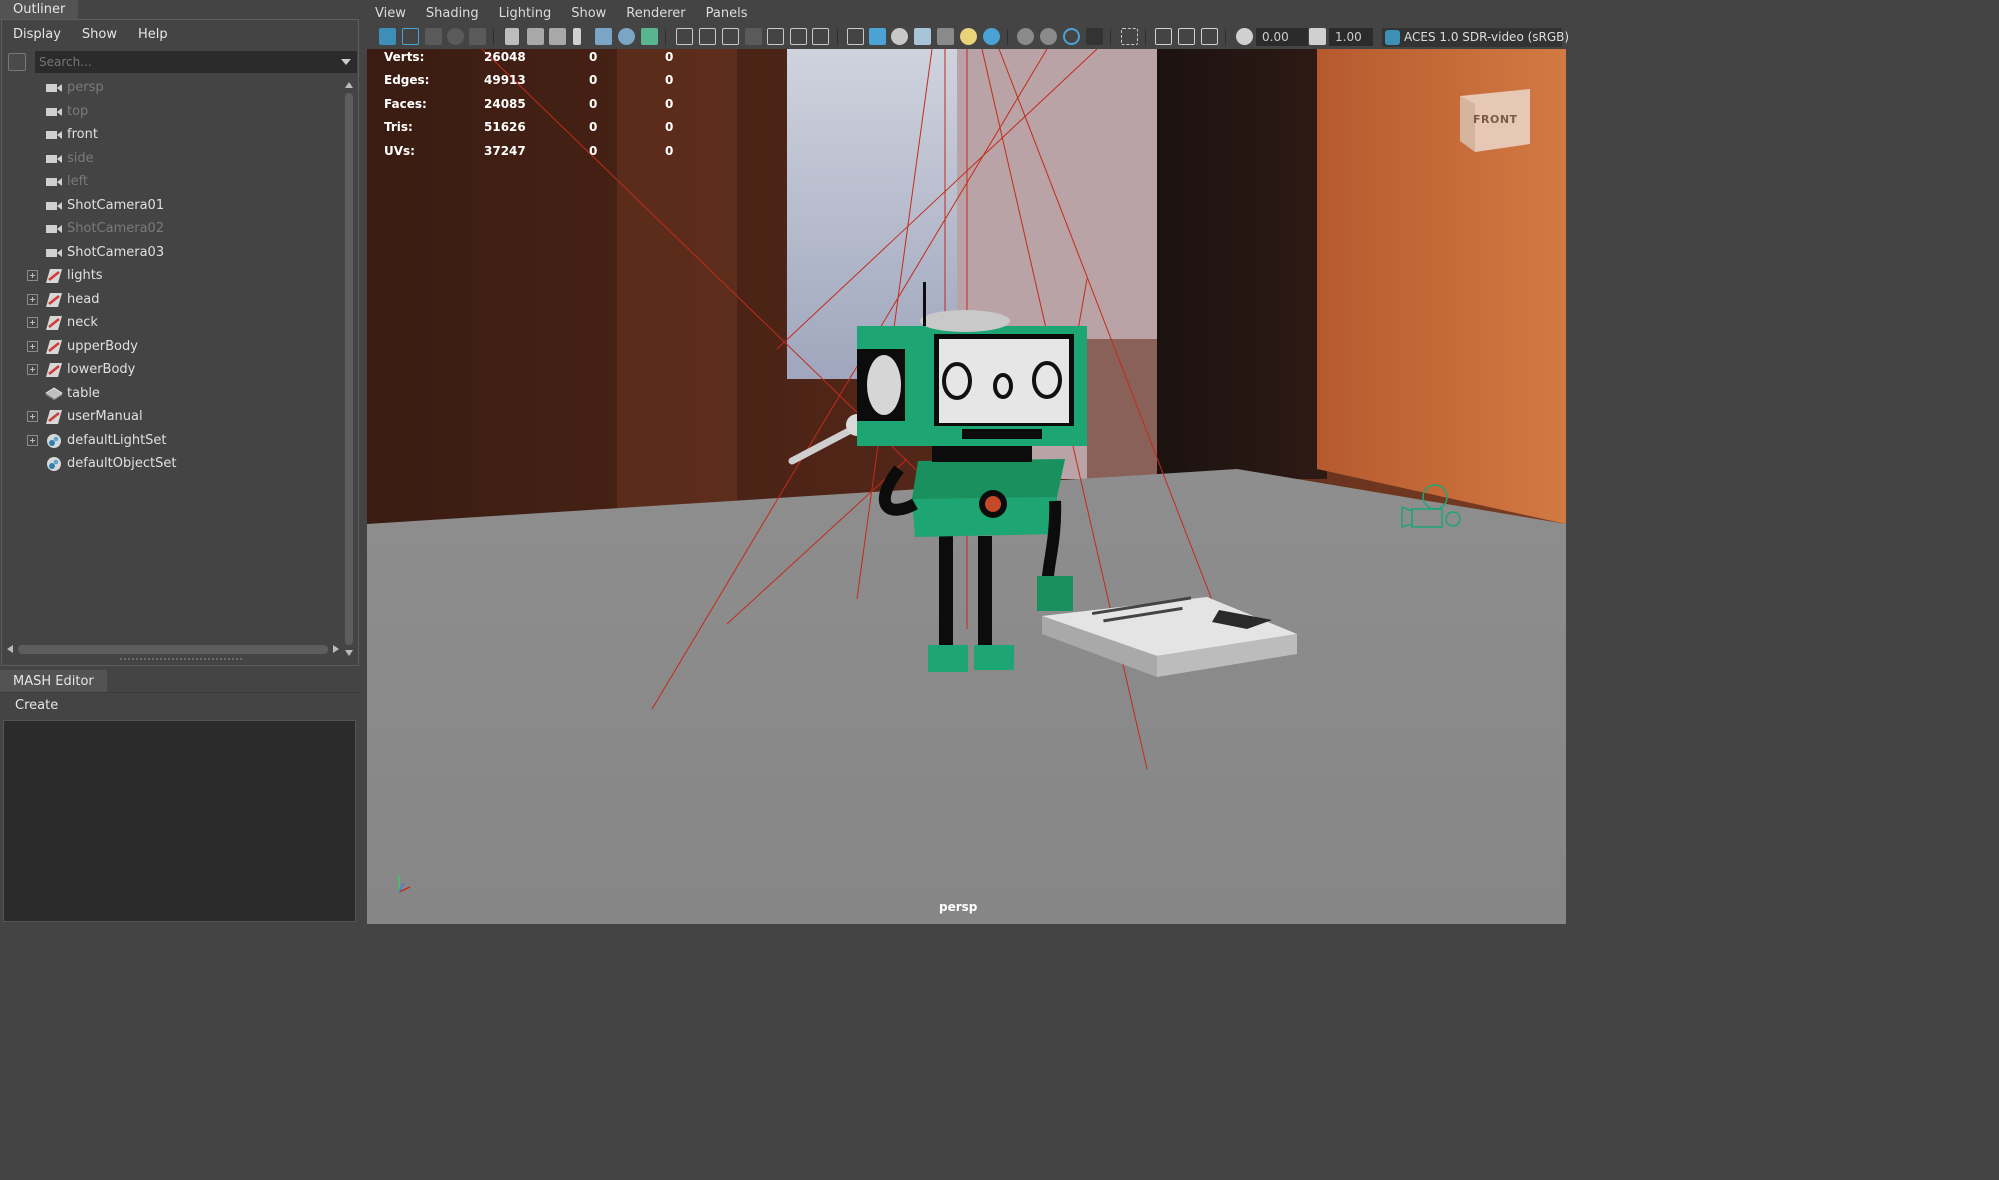 Image resolution: width=1999 pixels, height=1180 pixels. Describe the element at coordinates (1495, 119) in the screenshot. I see `view-cube-label: FRONT` at that location.